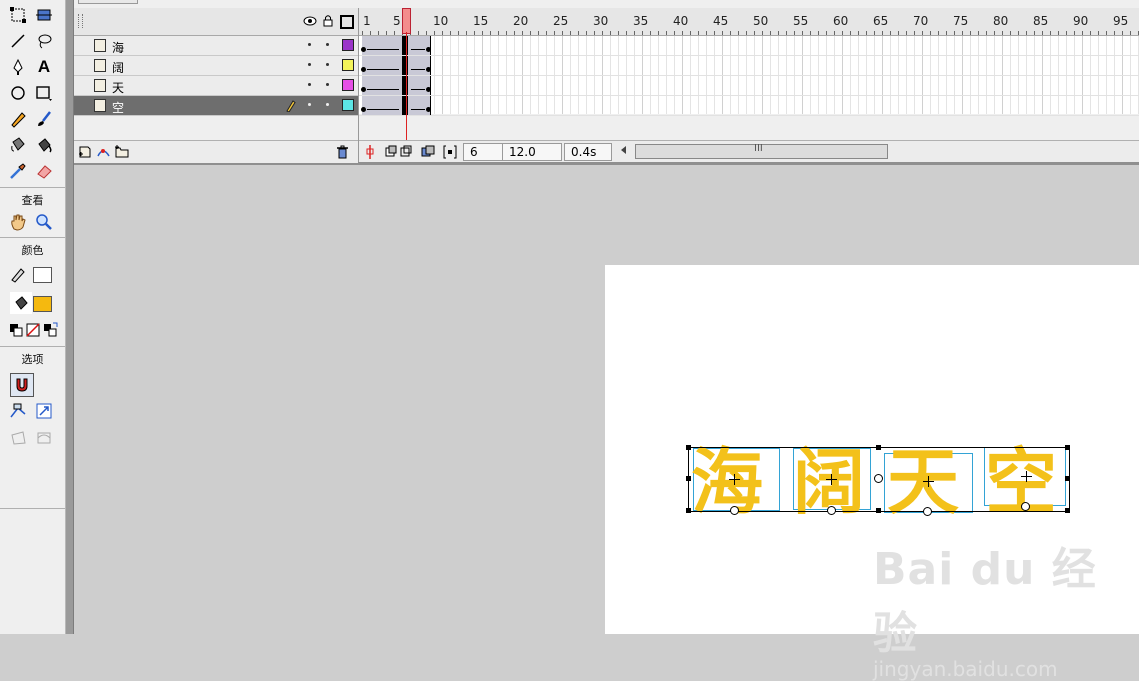  I want to click on ink-bottle-tool-icon, so click(18, 145).